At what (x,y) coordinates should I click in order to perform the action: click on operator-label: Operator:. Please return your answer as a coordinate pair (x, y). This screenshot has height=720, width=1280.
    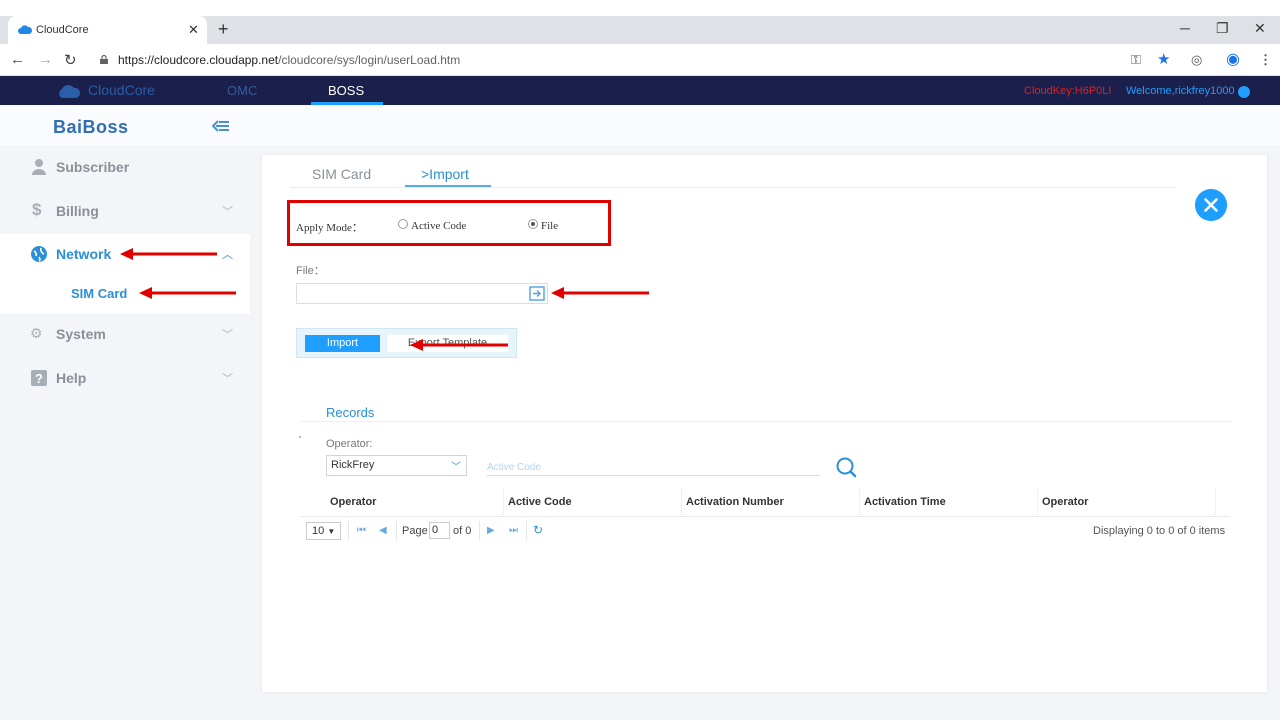
    Looking at the image, I should click on (349, 444).